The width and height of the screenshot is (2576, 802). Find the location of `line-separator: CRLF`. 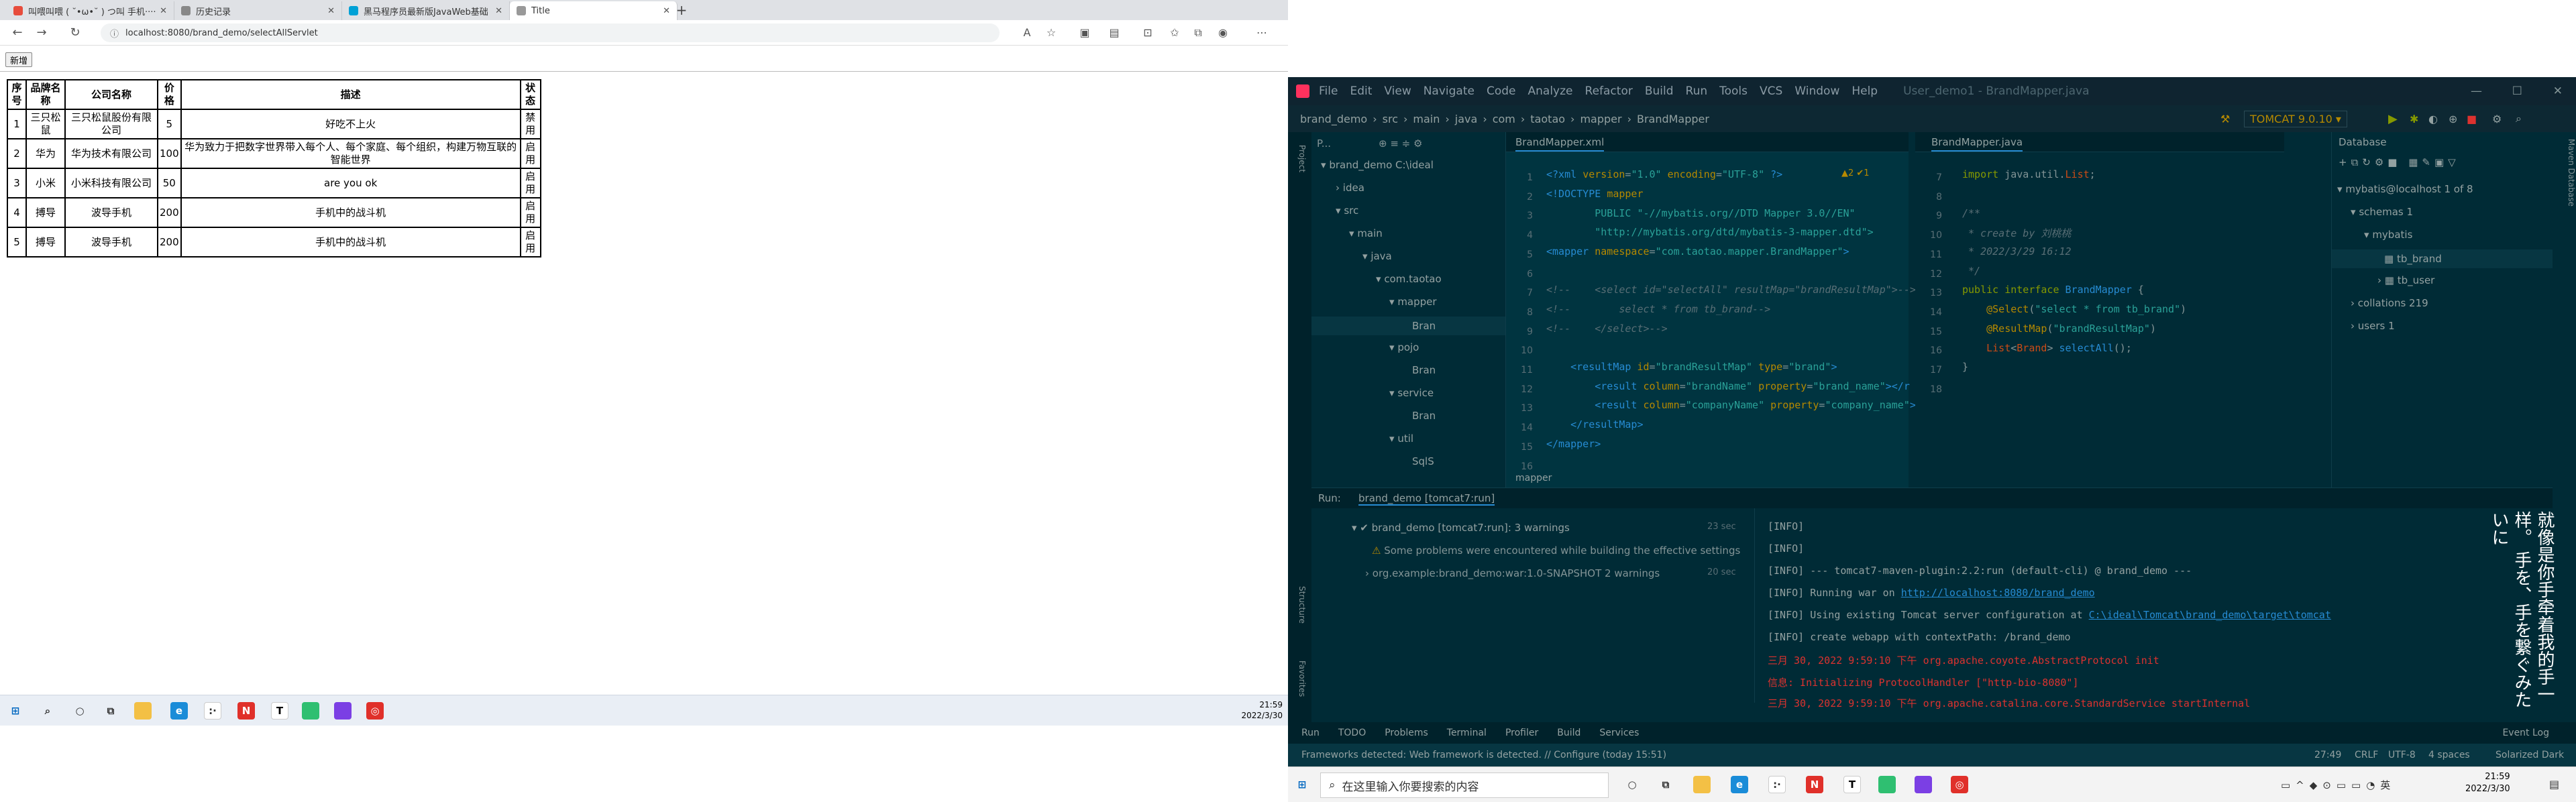

line-separator: CRLF is located at coordinates (2366, 755).